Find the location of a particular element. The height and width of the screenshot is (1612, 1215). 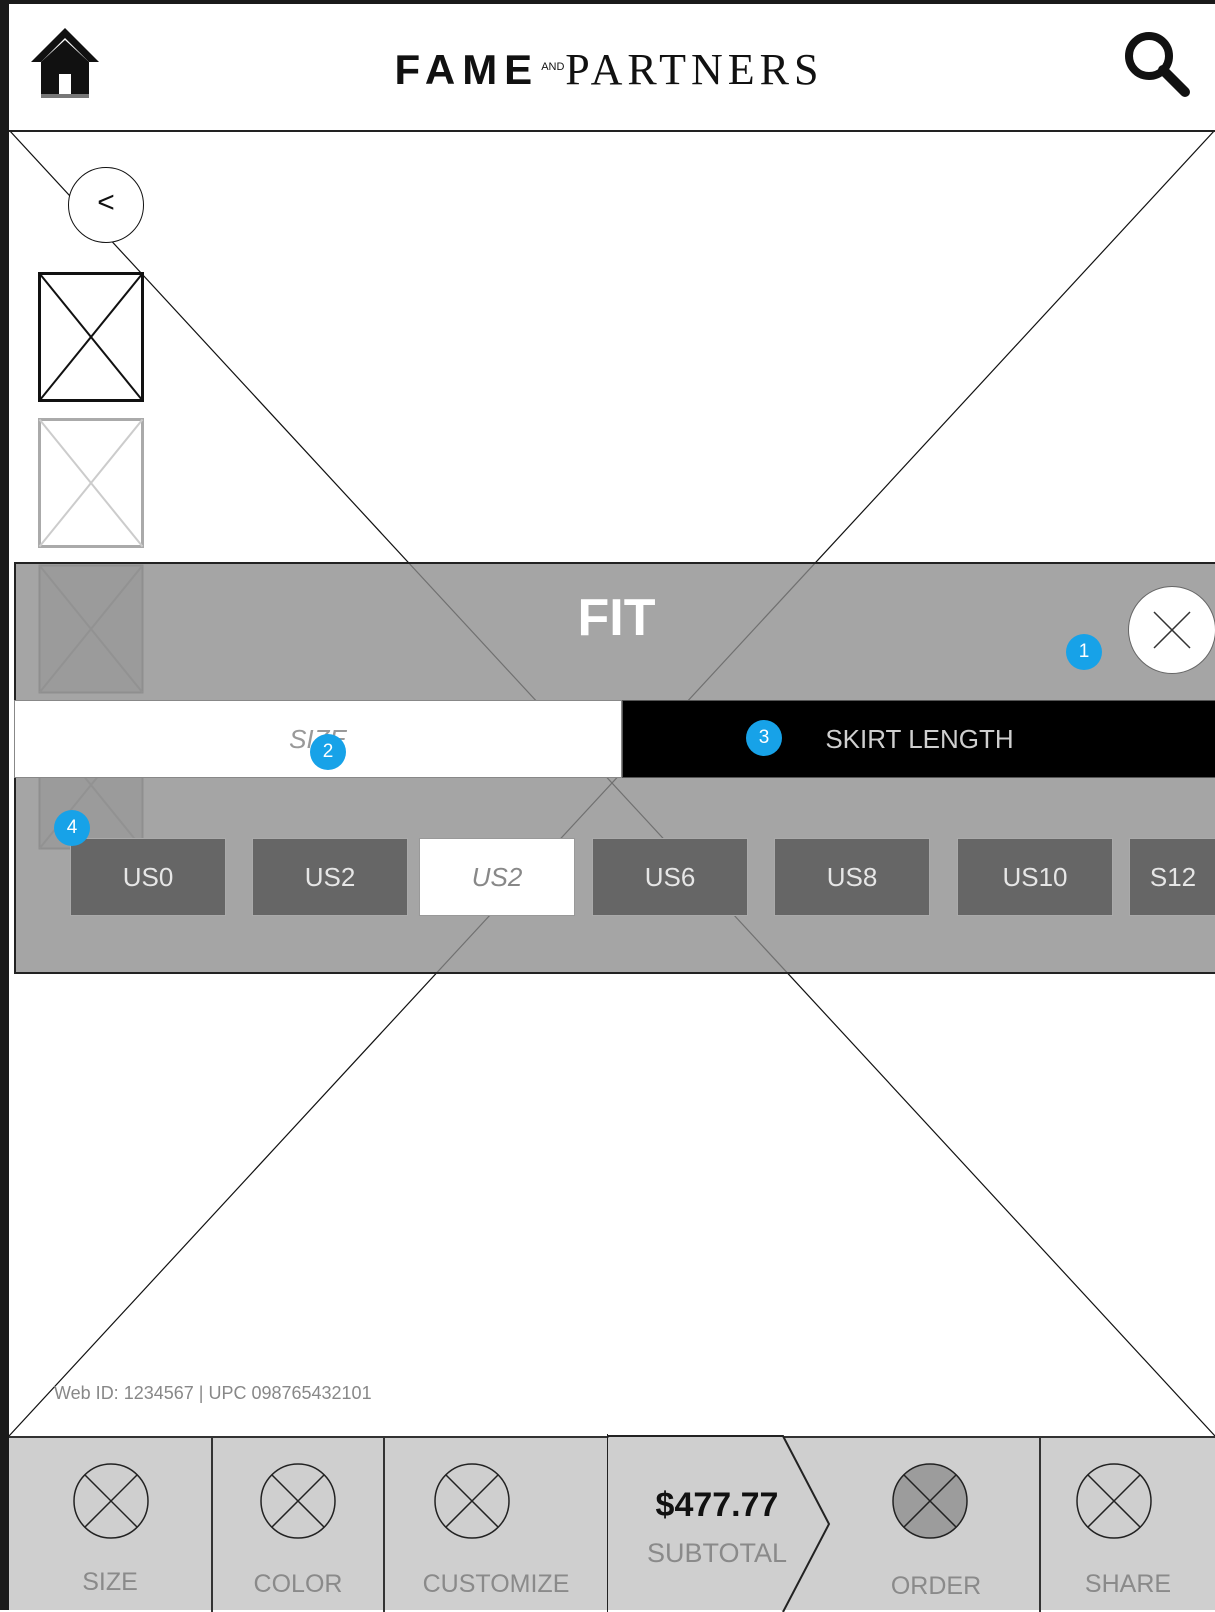

nav-customize: CUSTOMIZE is located at coordinates (496, 1525).